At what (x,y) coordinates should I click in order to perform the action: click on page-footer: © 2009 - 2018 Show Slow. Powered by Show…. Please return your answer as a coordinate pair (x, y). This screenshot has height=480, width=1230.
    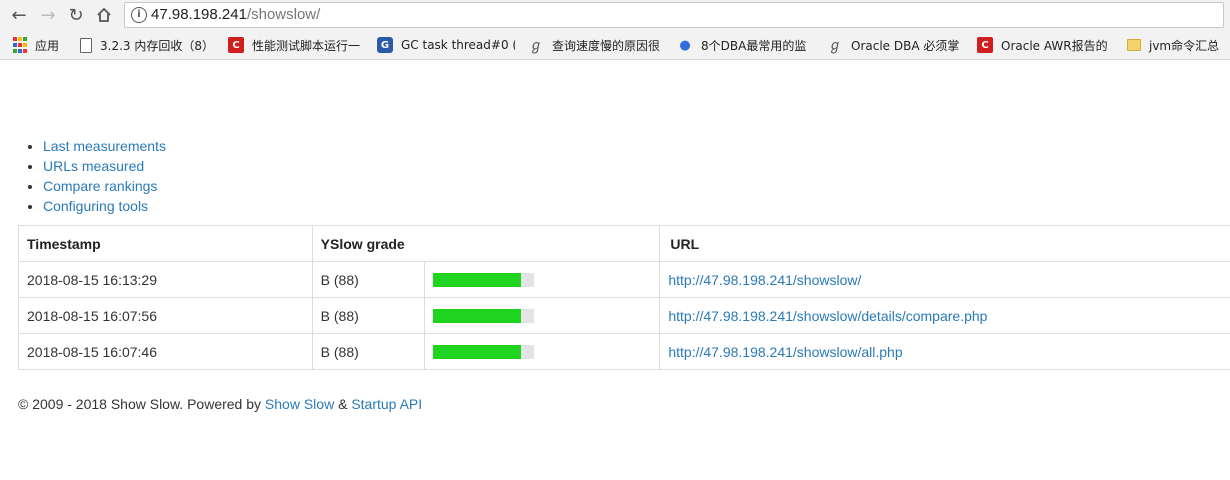
    Looking at the image, I should click on (220, 404).